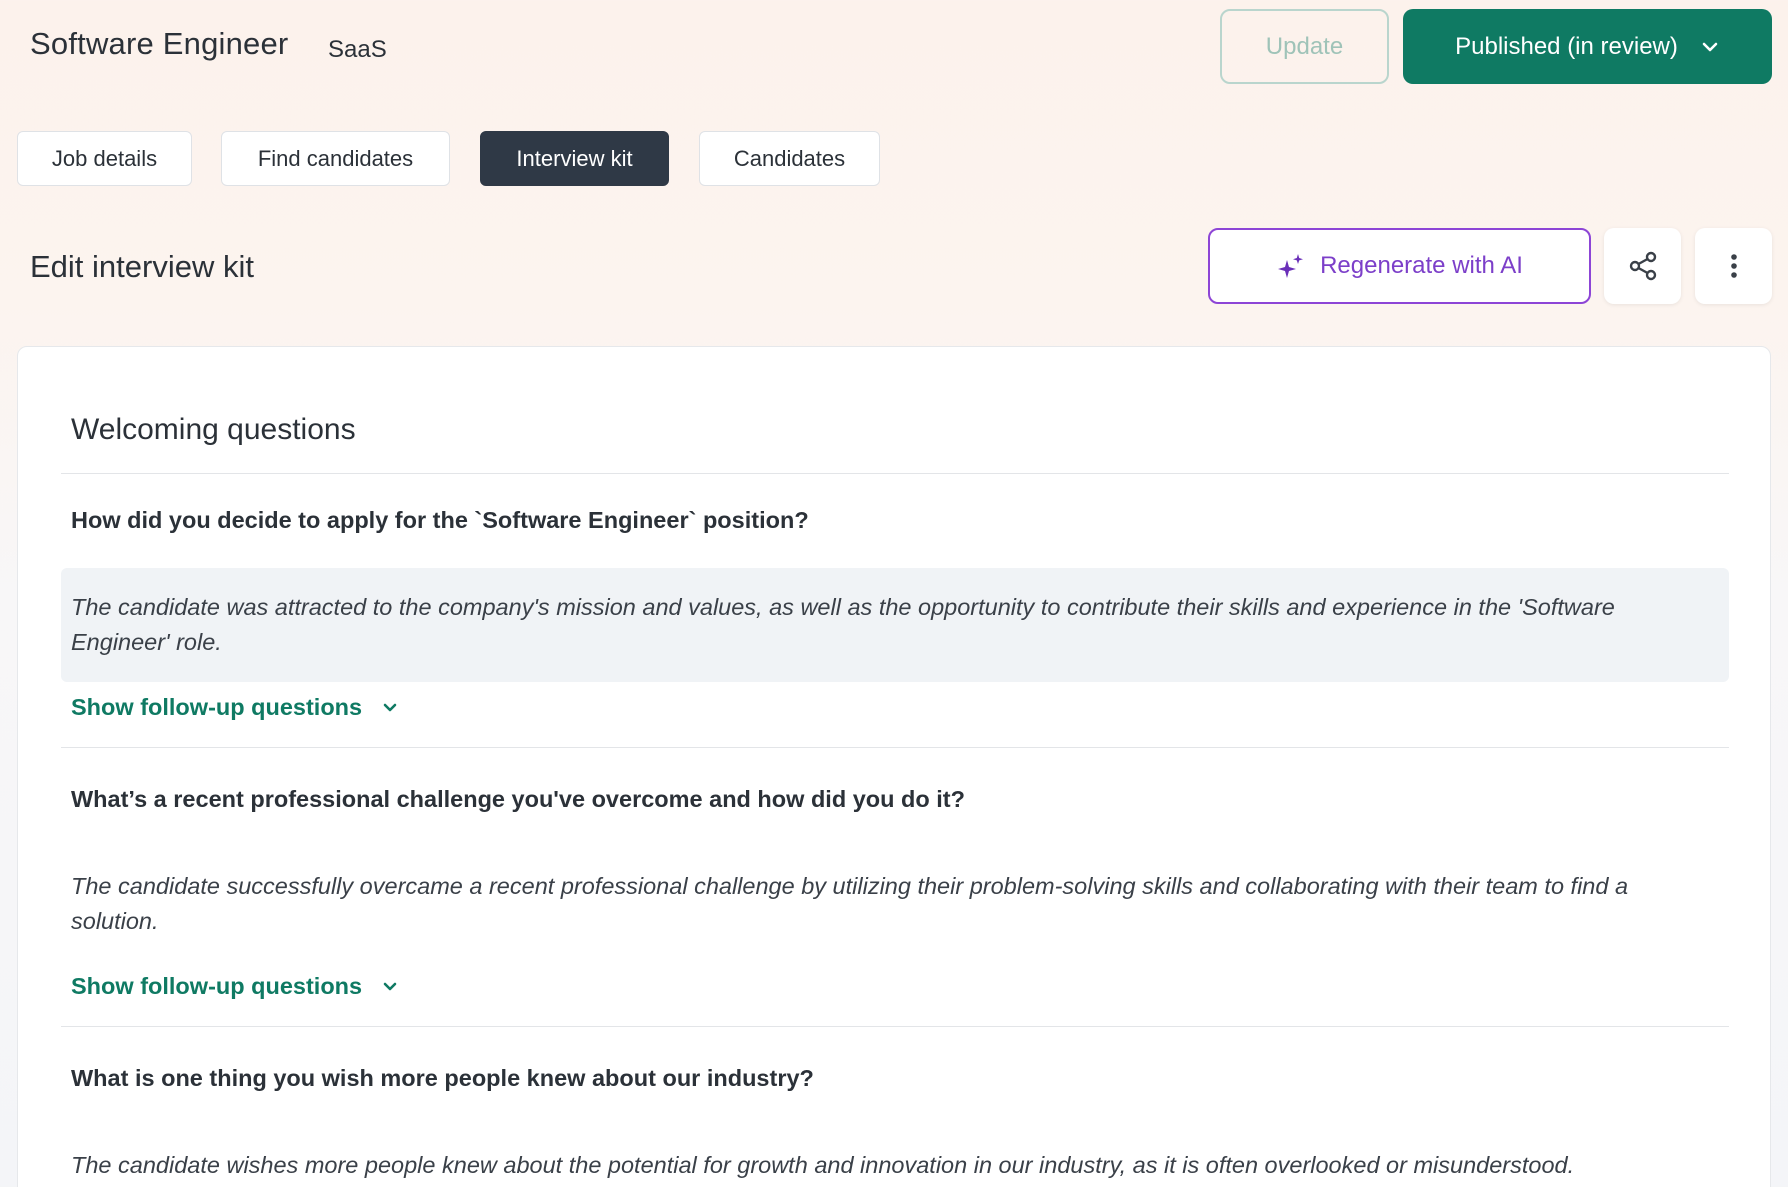  What do you see at coordinates (789, 158) in the screenshot?
I see `tab-candidates: Candidates` at bounding box center [789, 158].